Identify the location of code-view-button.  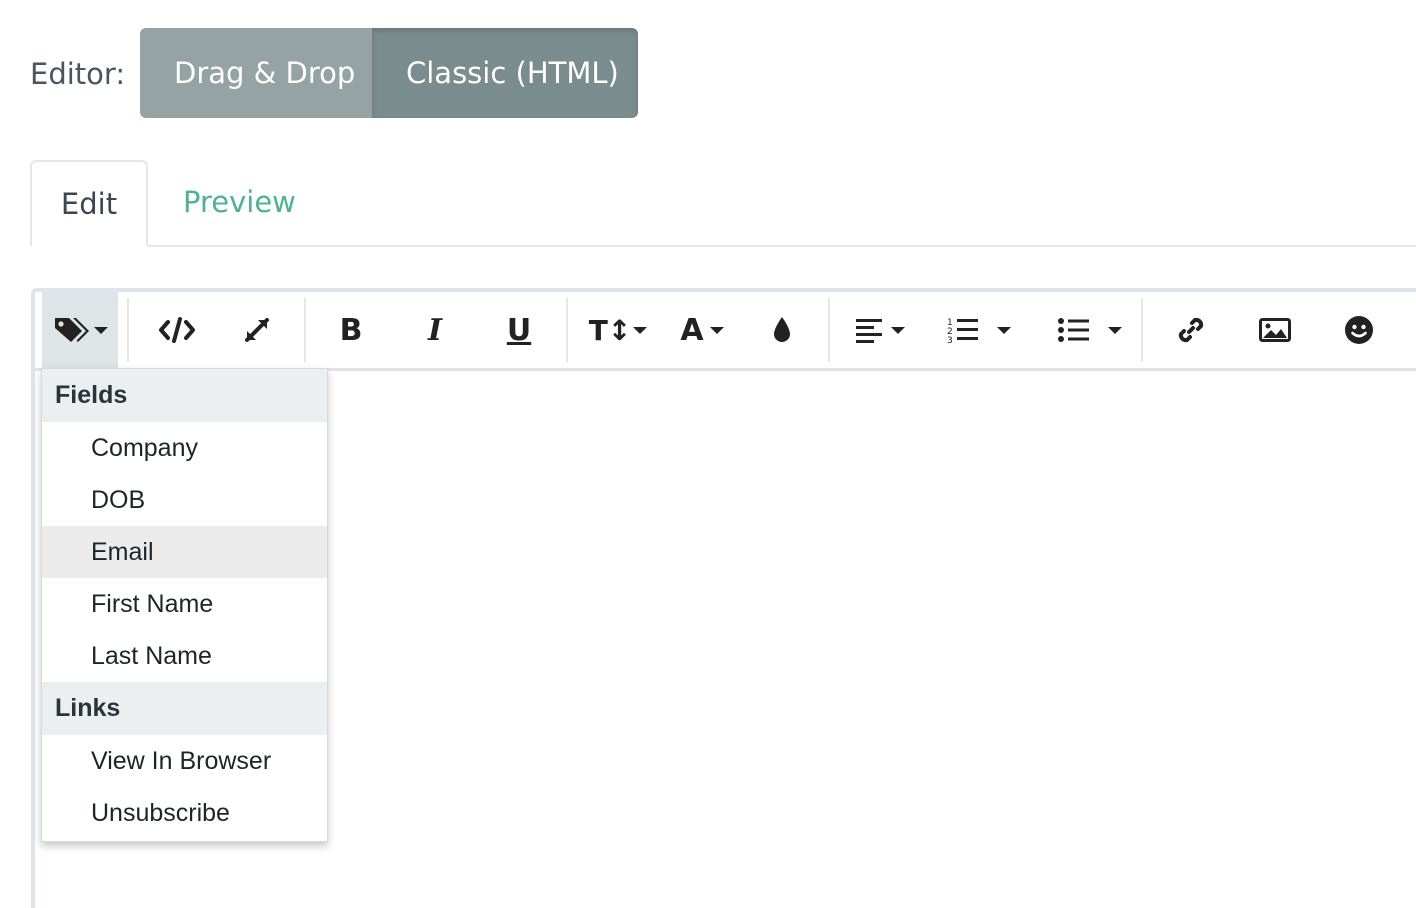
(177, 330).